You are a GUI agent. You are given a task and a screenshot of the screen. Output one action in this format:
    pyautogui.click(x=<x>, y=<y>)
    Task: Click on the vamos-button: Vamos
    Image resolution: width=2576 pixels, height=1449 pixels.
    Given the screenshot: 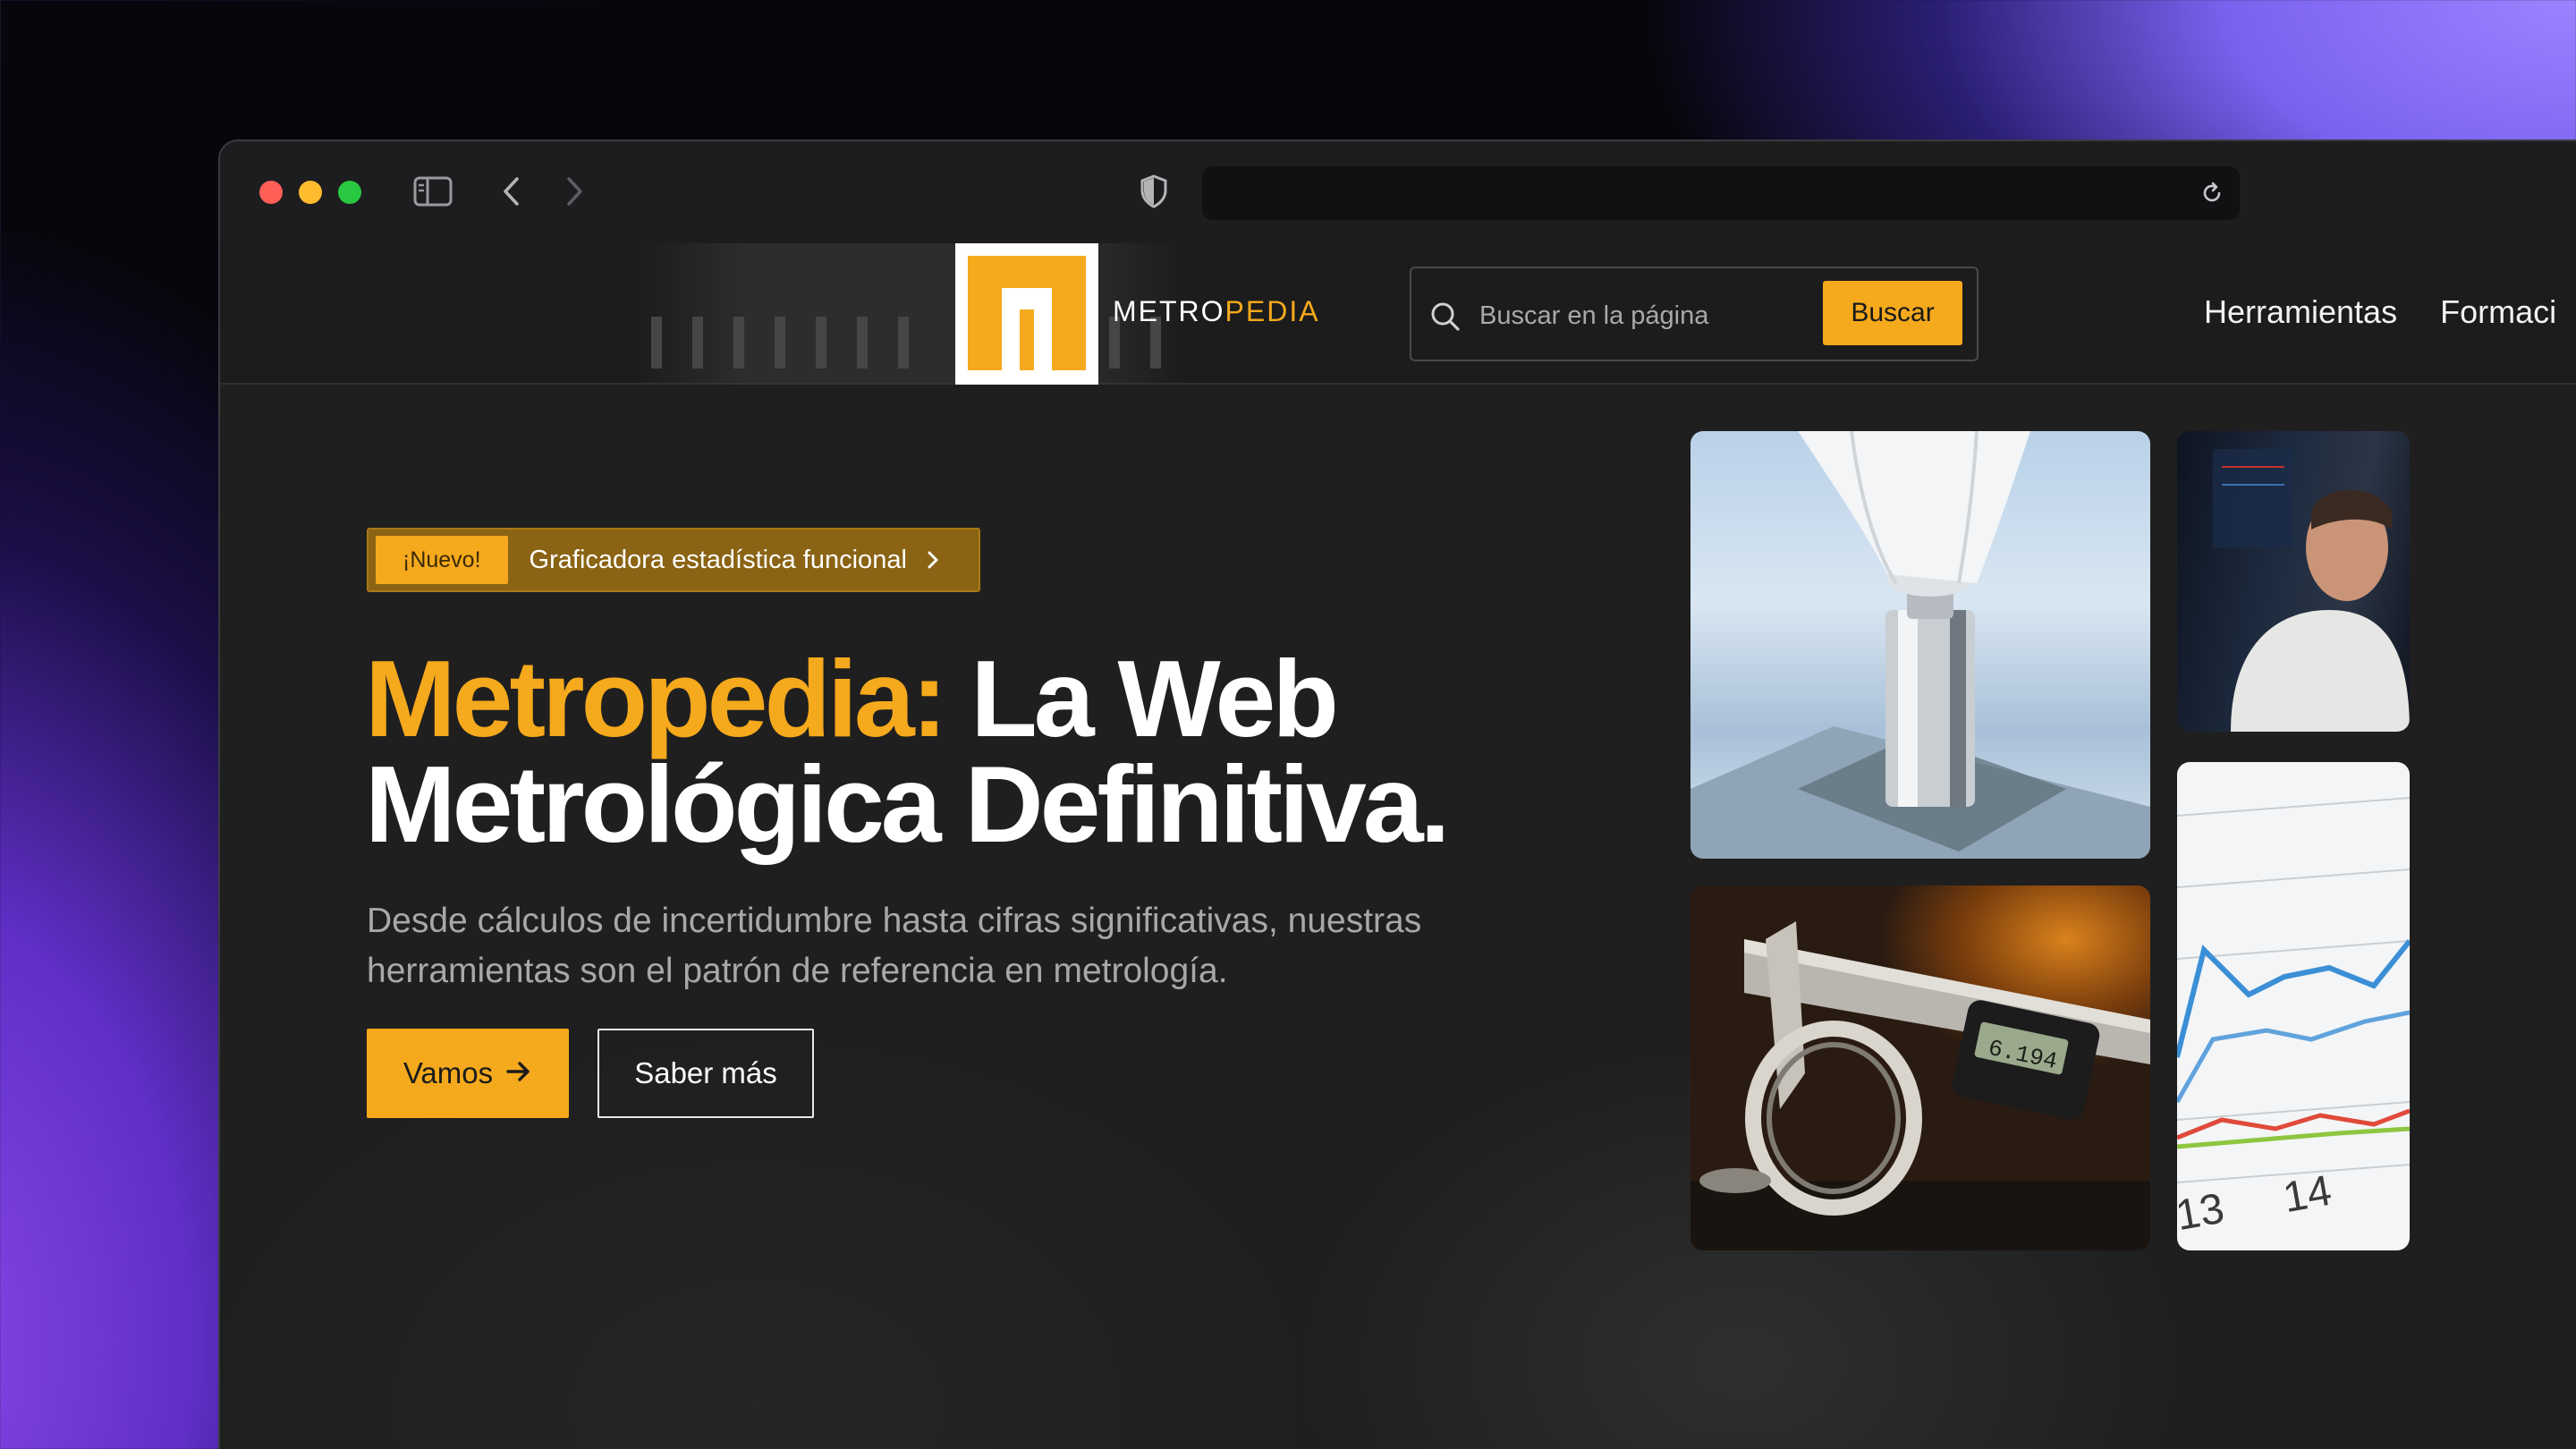 What is the action you would take?
    pyautogui.click(x=468, y=1073)
    